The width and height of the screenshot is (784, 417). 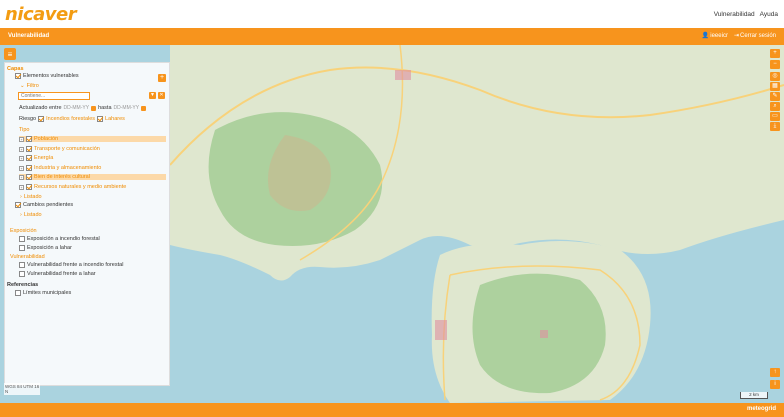 What do you see at coordinates (775, 116) in the screenshot?
I see `measure-icon: ▭` at bounding box center [775, 116].